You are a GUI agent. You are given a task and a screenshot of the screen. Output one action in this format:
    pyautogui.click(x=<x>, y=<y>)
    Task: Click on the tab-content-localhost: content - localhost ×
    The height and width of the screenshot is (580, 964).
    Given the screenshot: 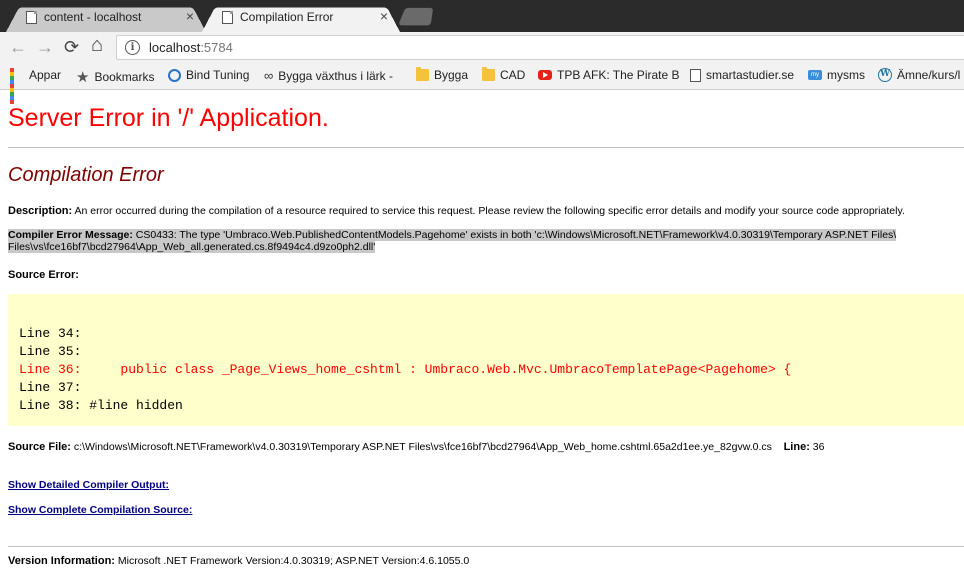 What is the action you would take?
    pyautogui.click(x=106, y=17)
    